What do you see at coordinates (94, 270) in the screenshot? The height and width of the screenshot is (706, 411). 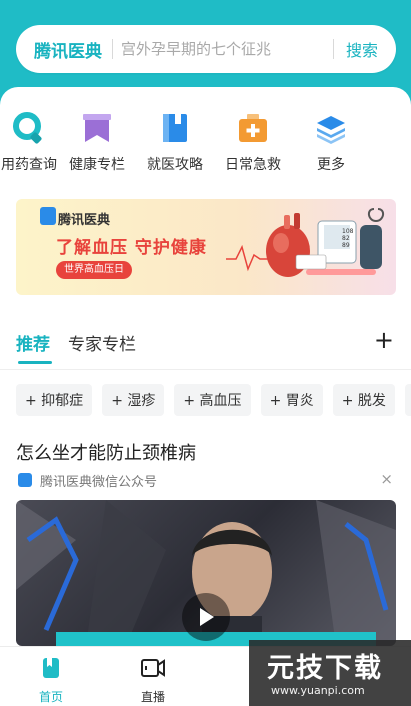 I see `banner-tag: 世界高血压日` at bounding box center [94, 270].